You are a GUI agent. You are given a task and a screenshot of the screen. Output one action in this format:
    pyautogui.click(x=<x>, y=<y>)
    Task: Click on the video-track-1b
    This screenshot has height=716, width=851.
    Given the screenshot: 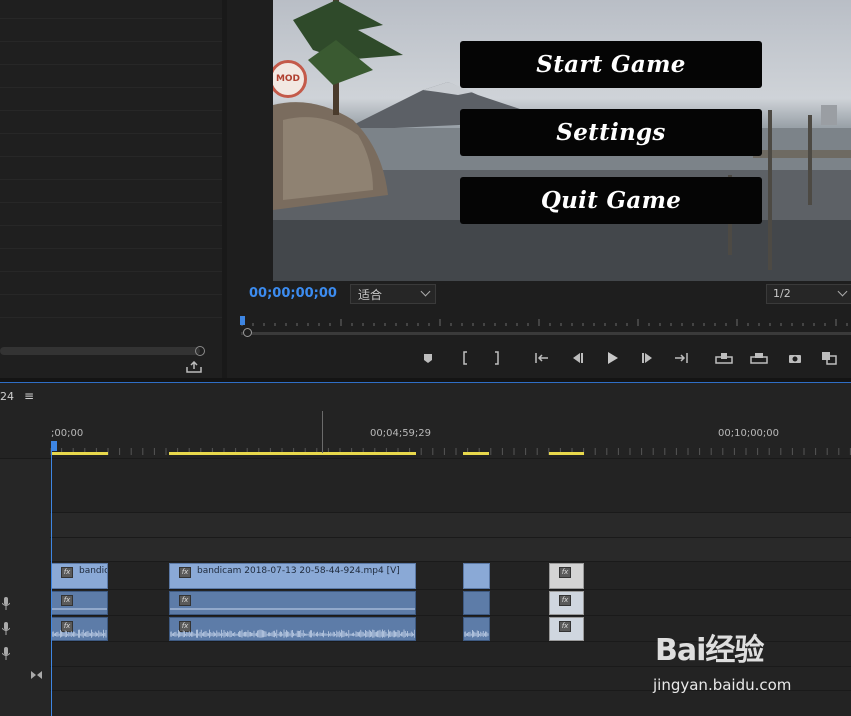 What is the action you would take?
    pyautogui.click(x=450, y=549)
    